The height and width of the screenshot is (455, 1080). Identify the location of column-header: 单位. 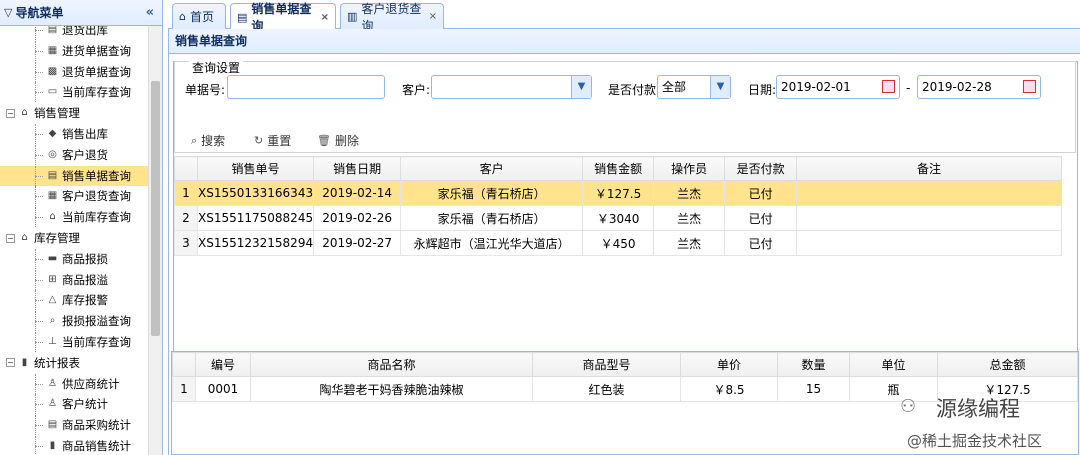
(893, 364).